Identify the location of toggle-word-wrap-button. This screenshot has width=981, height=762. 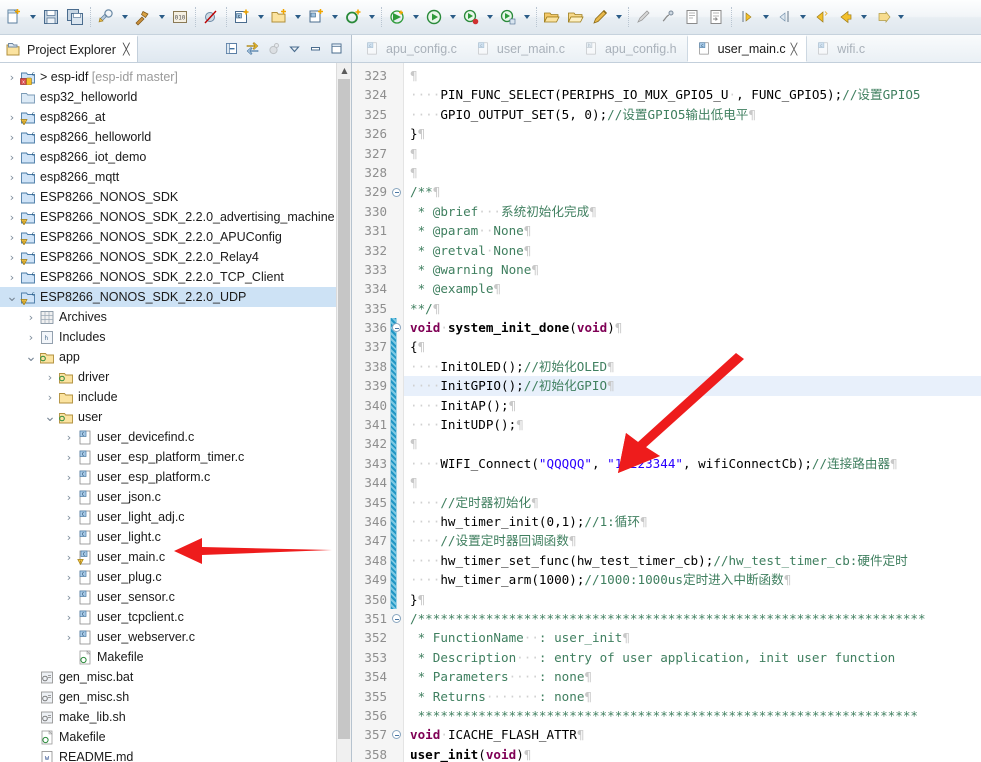
(716, 17).